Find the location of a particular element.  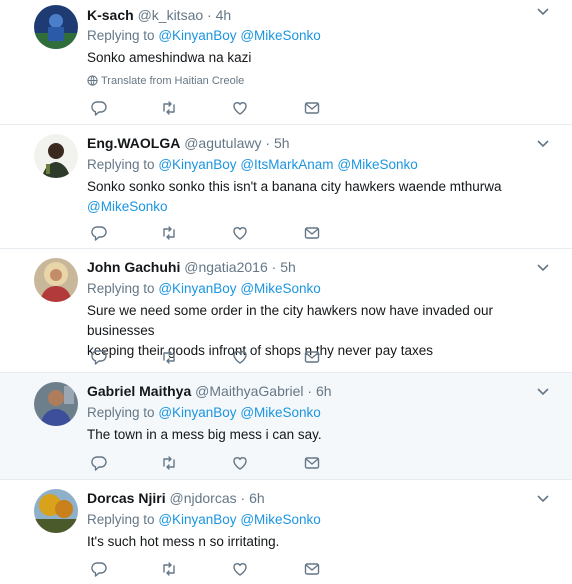

author-name: Dorcas Njiri is located at coordinates (126, 498).